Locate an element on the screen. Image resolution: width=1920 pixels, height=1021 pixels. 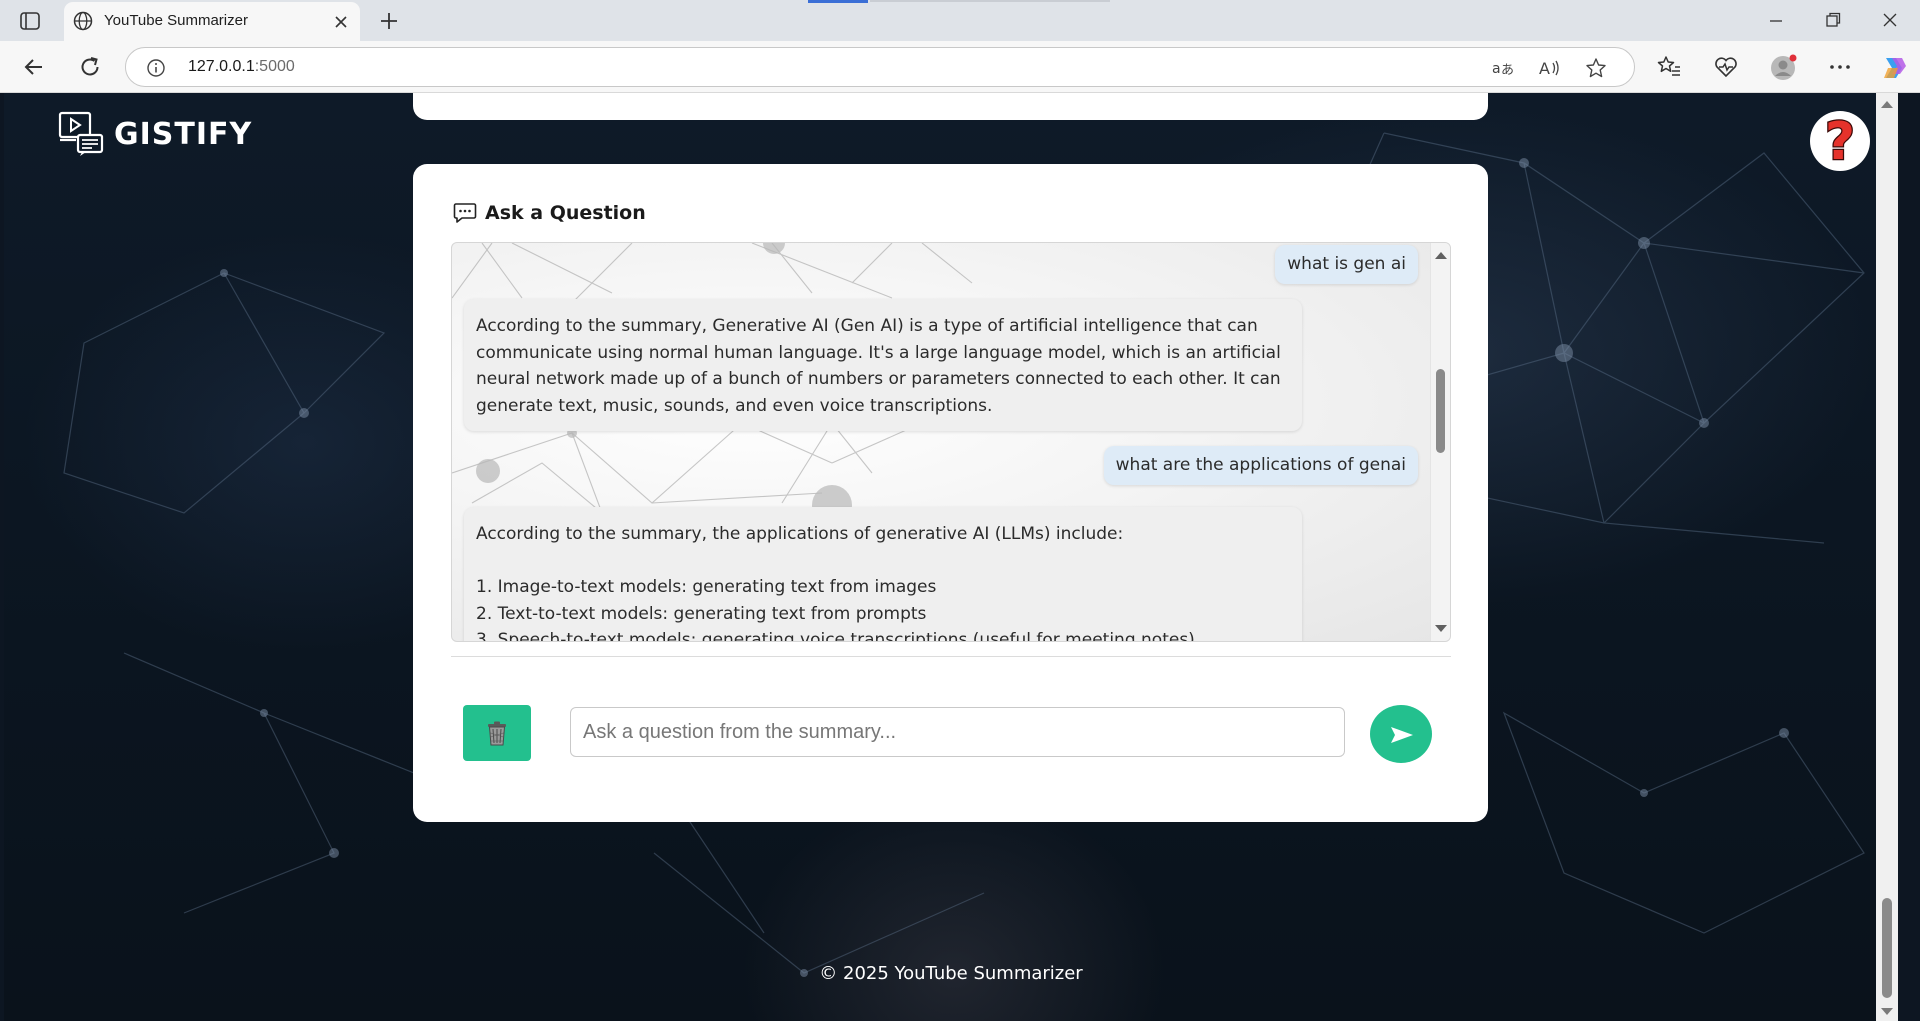
qa-header: Ask a Question is located at coordinates (549, 213).